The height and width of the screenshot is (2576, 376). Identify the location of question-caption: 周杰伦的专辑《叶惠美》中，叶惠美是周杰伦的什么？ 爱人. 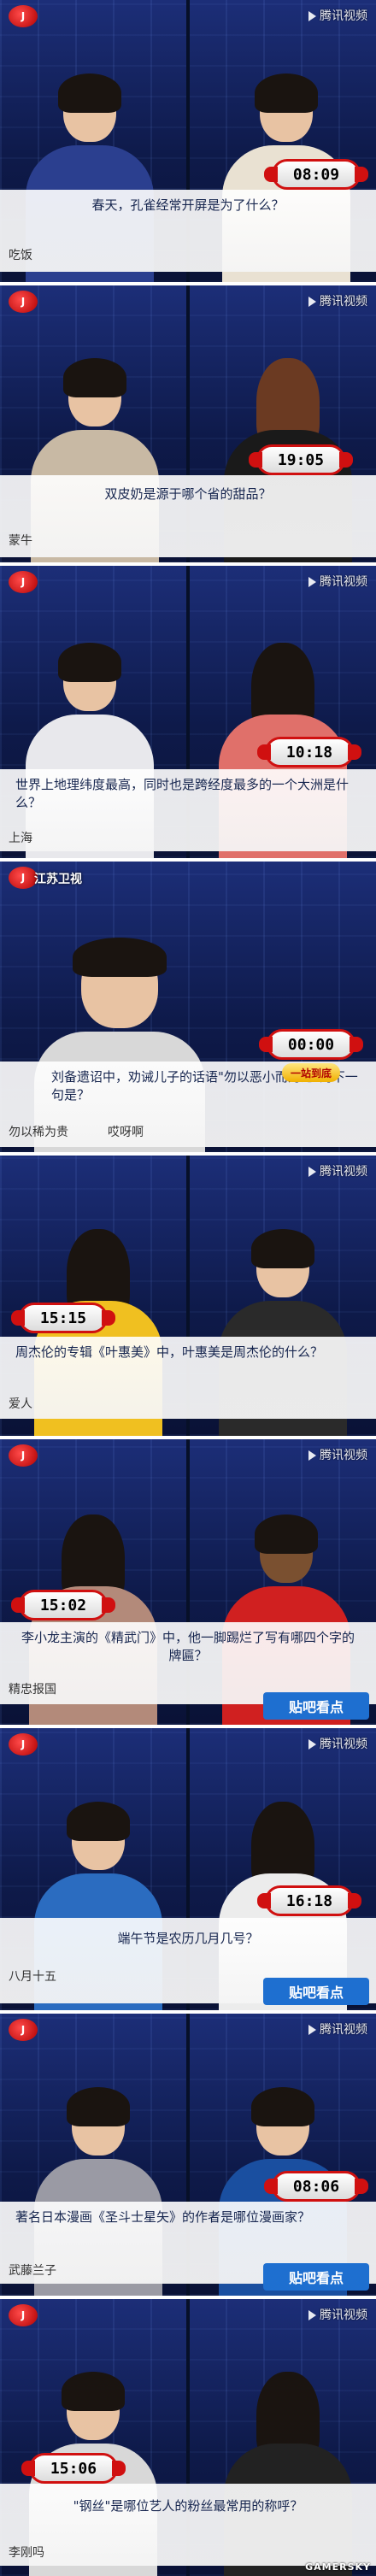
(188, 1378).